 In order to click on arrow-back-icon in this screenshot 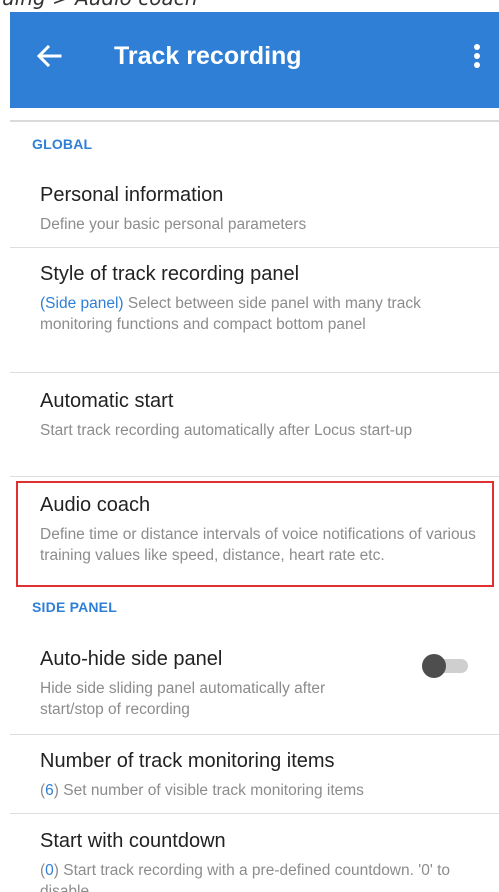, I will do `click(50, 56)`.